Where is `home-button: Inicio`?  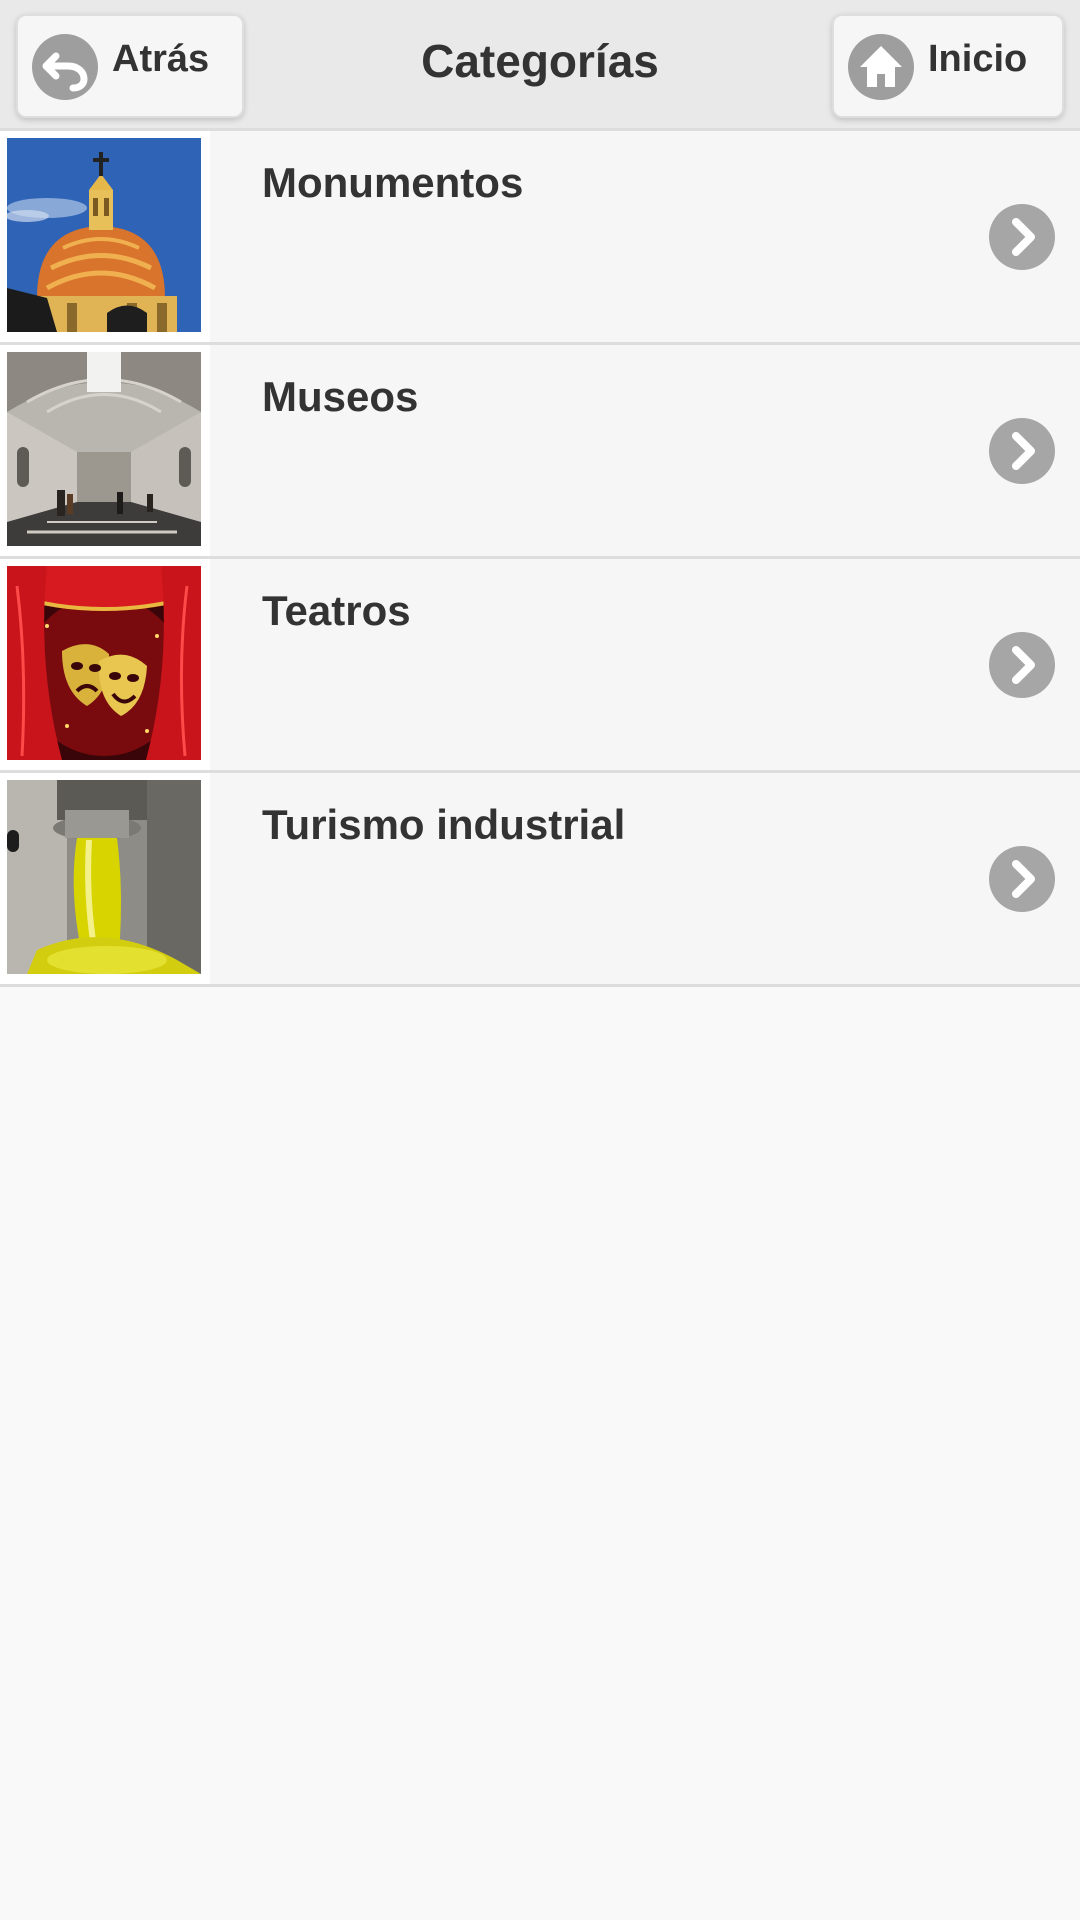
home-button: Inicio is located at coordinates (948, 66).